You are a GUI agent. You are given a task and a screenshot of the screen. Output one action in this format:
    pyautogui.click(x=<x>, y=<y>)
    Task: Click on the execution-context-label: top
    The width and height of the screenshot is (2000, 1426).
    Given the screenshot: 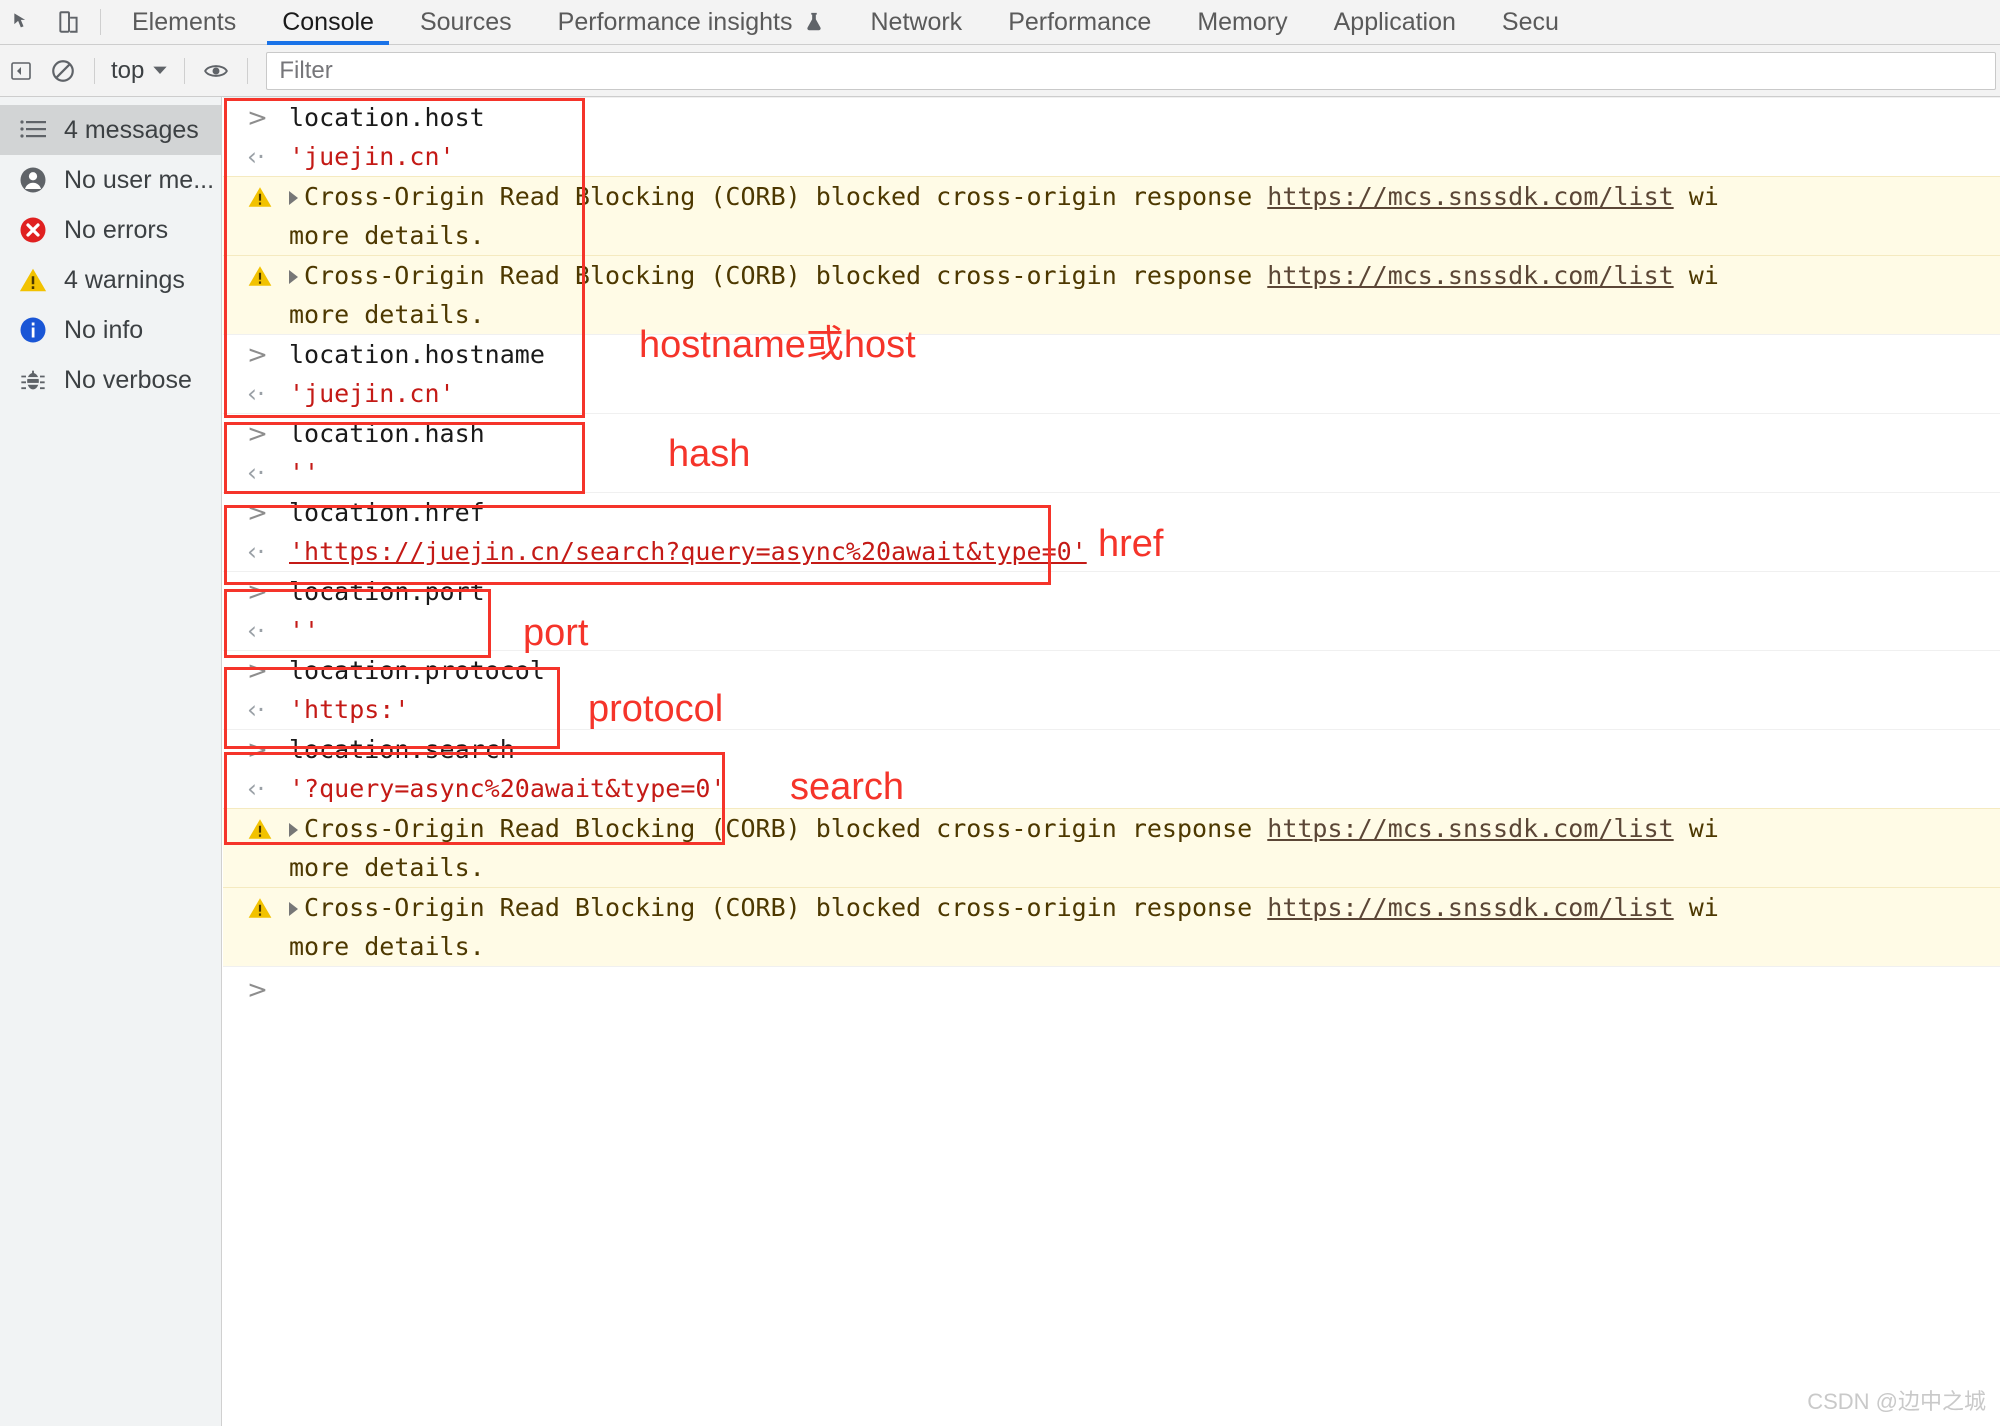 What is the action you would take?
    pyautogui.click(x=128, y=70)
    